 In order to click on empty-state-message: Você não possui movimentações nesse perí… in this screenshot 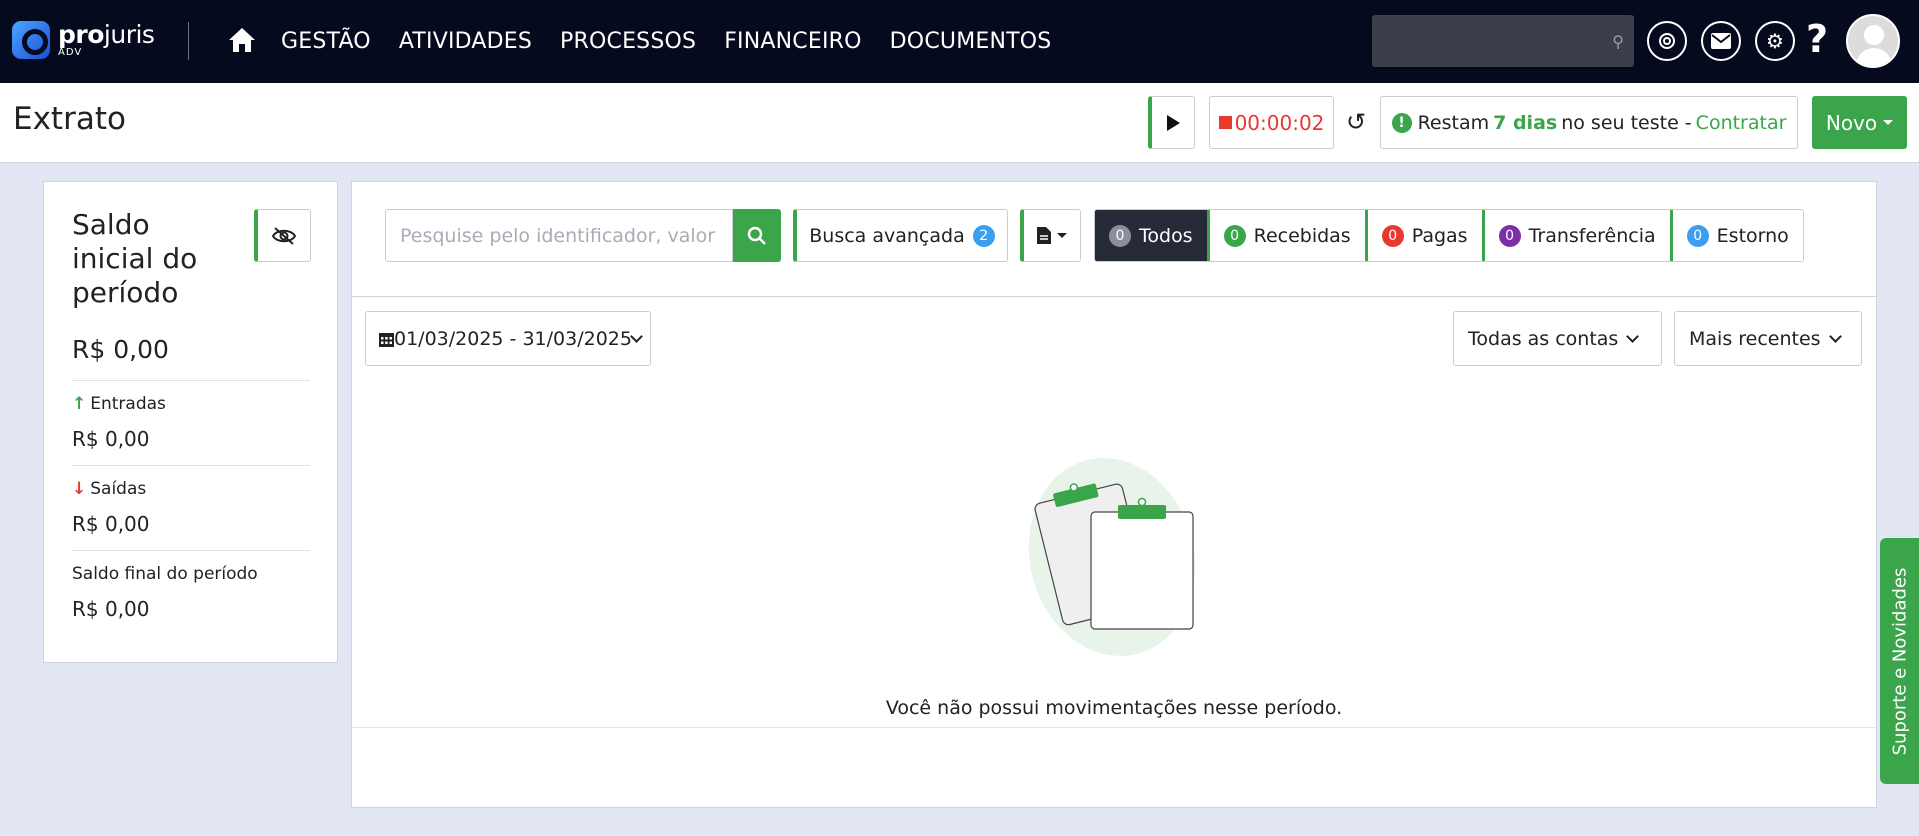, I will do `click(1114, 708)`.